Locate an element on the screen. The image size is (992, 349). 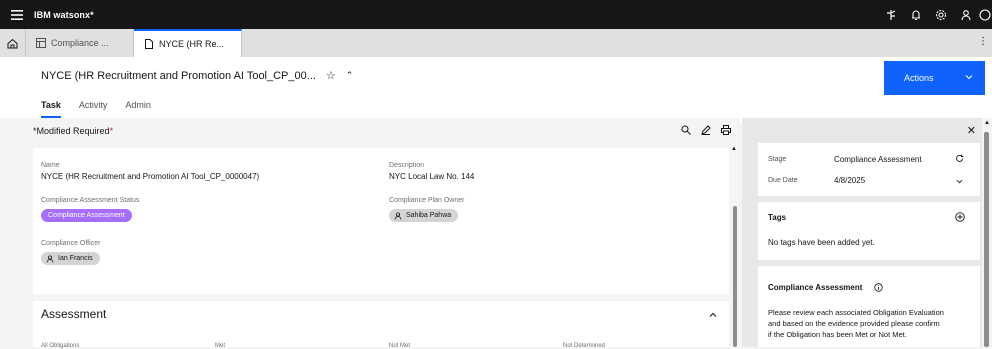
close-icon: ✕ is located at coordinates (971, 130).